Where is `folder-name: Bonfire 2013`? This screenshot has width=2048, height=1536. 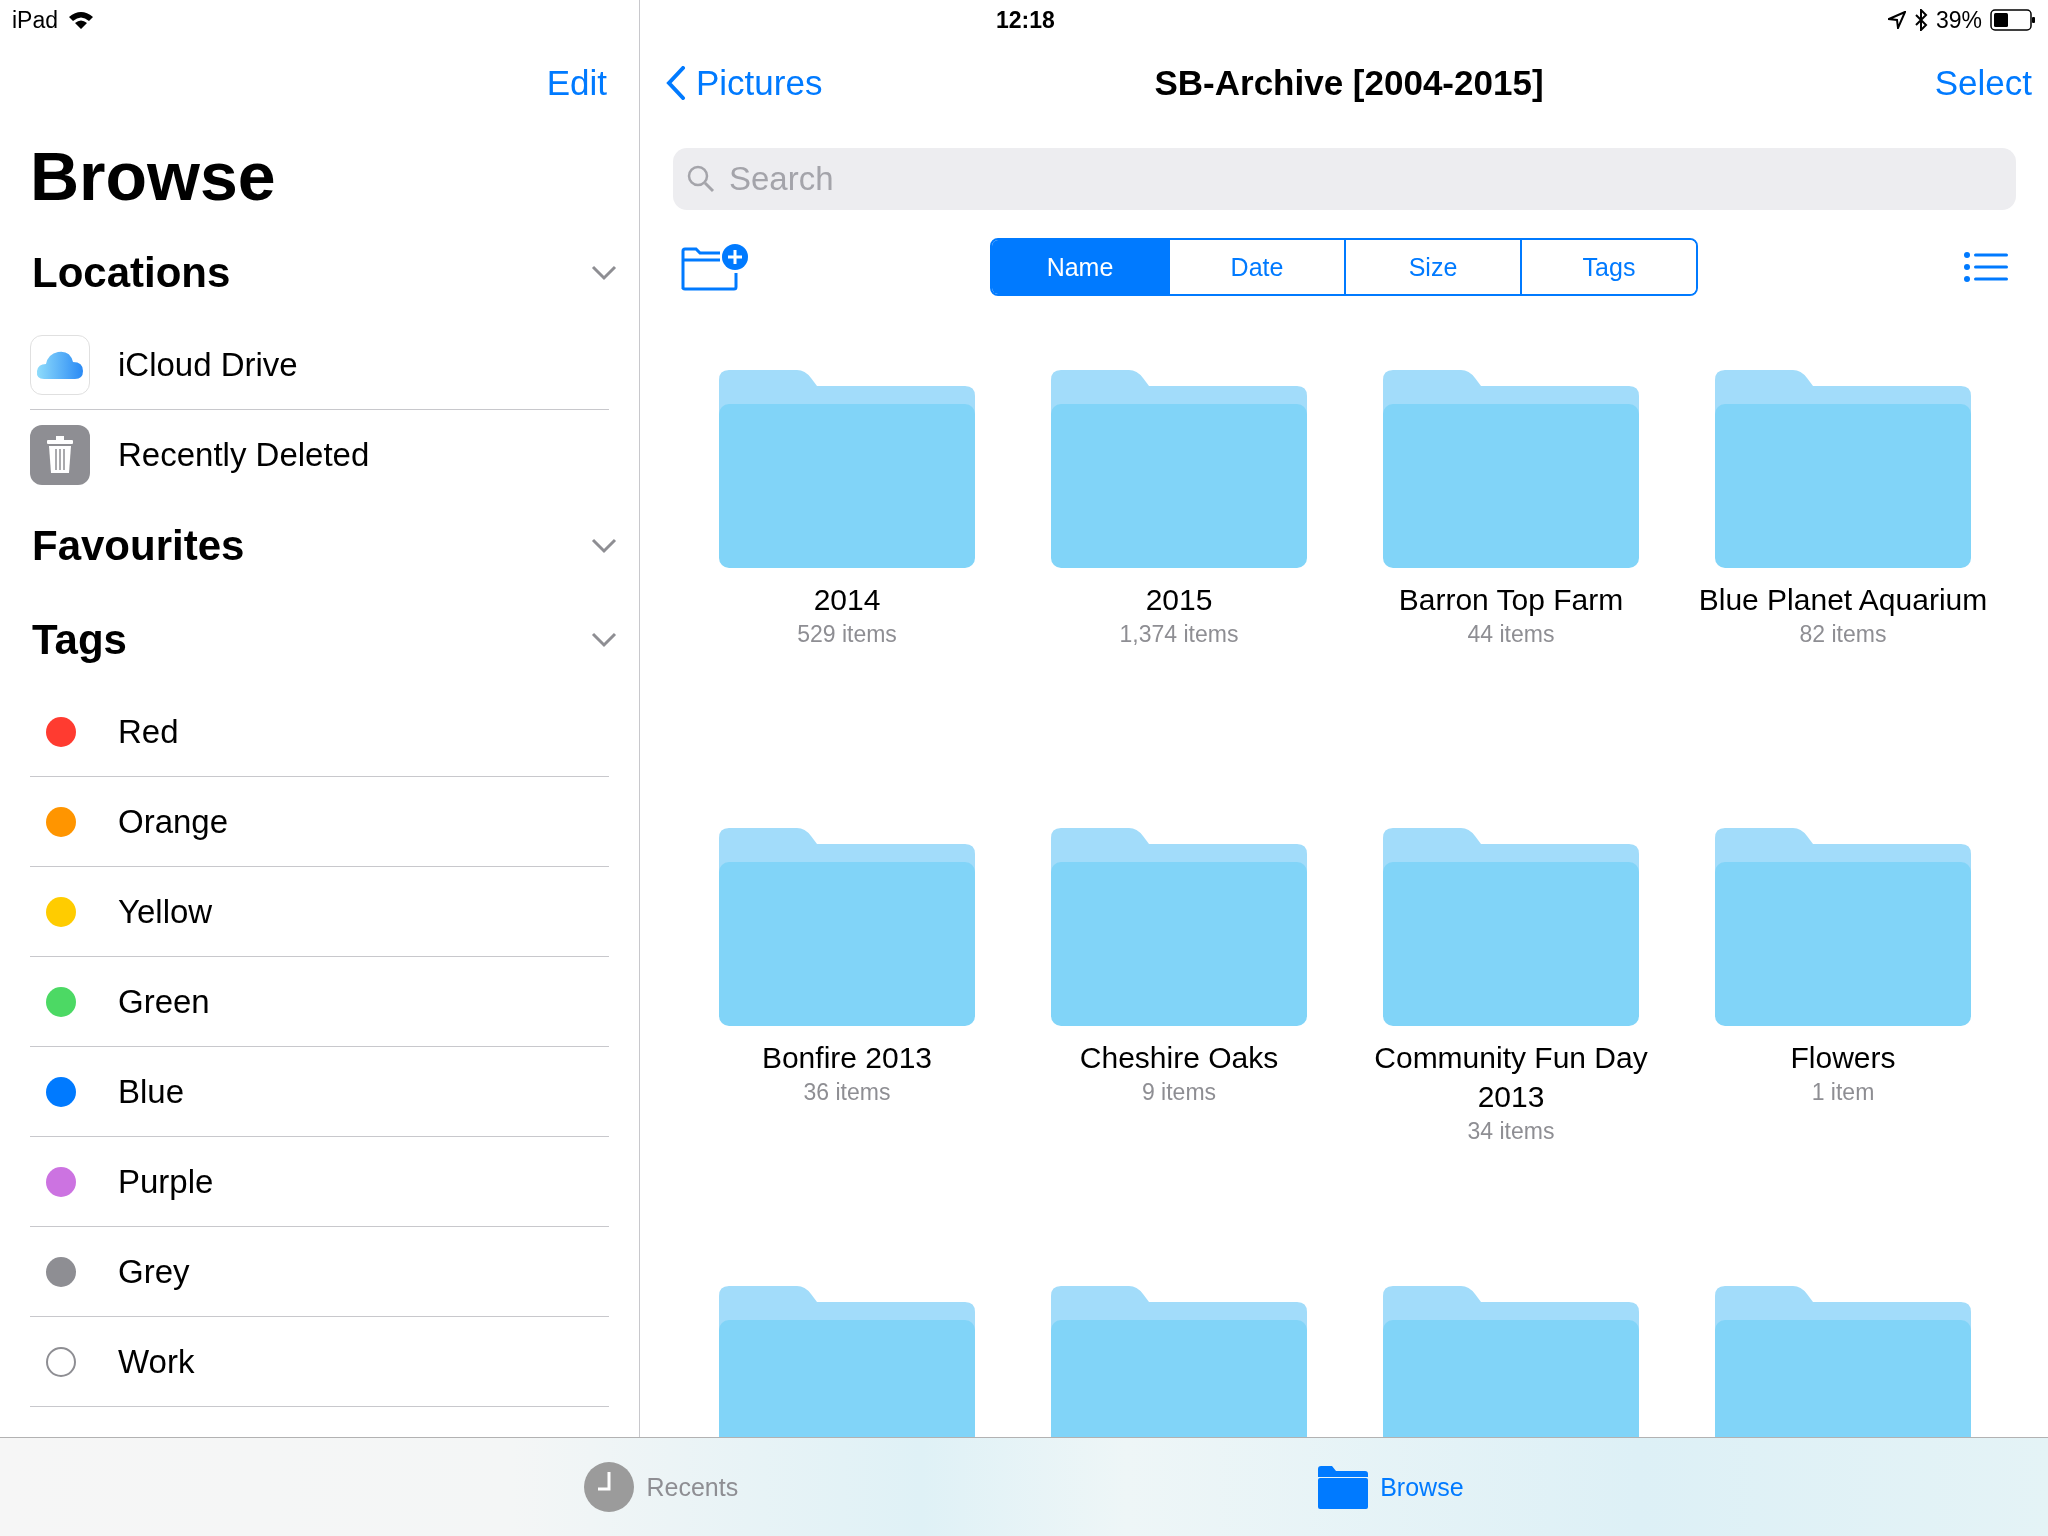 folder-name: Bonfire 2013 is located at coordinates (847, 1058).